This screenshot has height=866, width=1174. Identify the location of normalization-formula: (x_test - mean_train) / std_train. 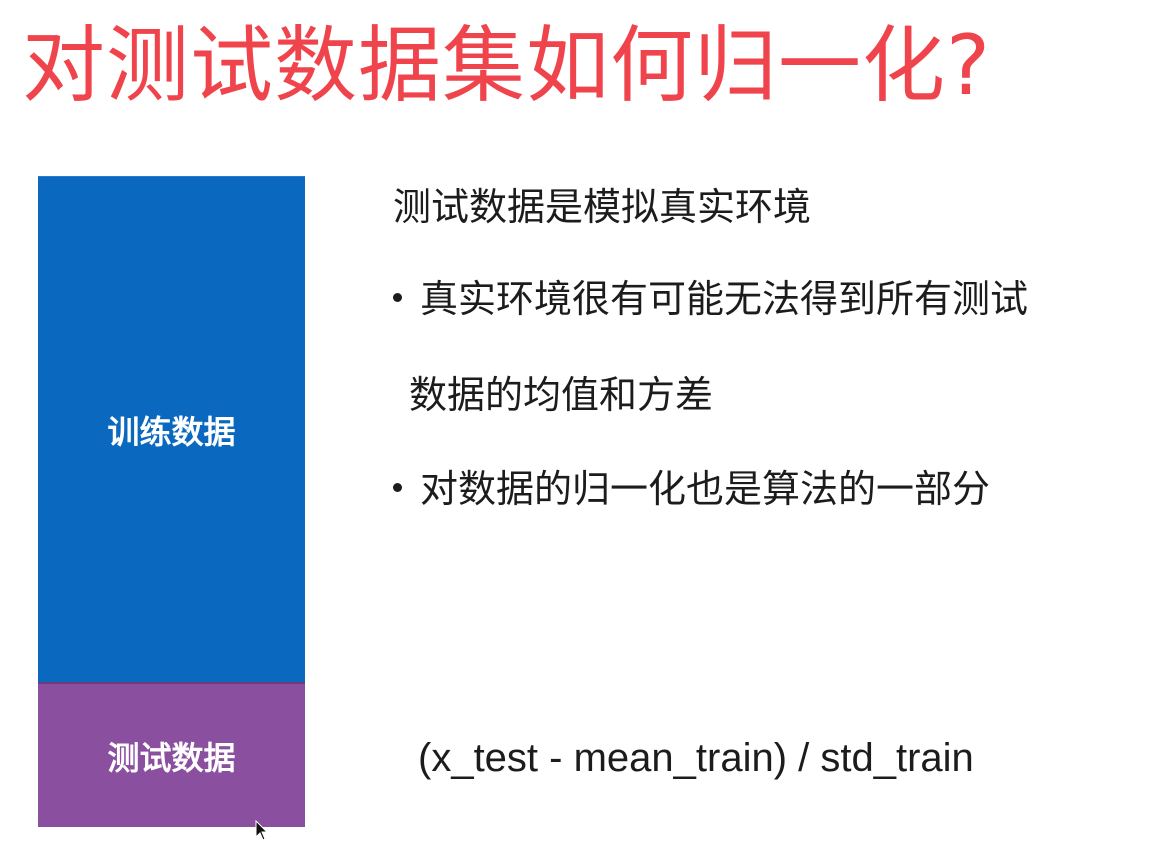
(696, 758).